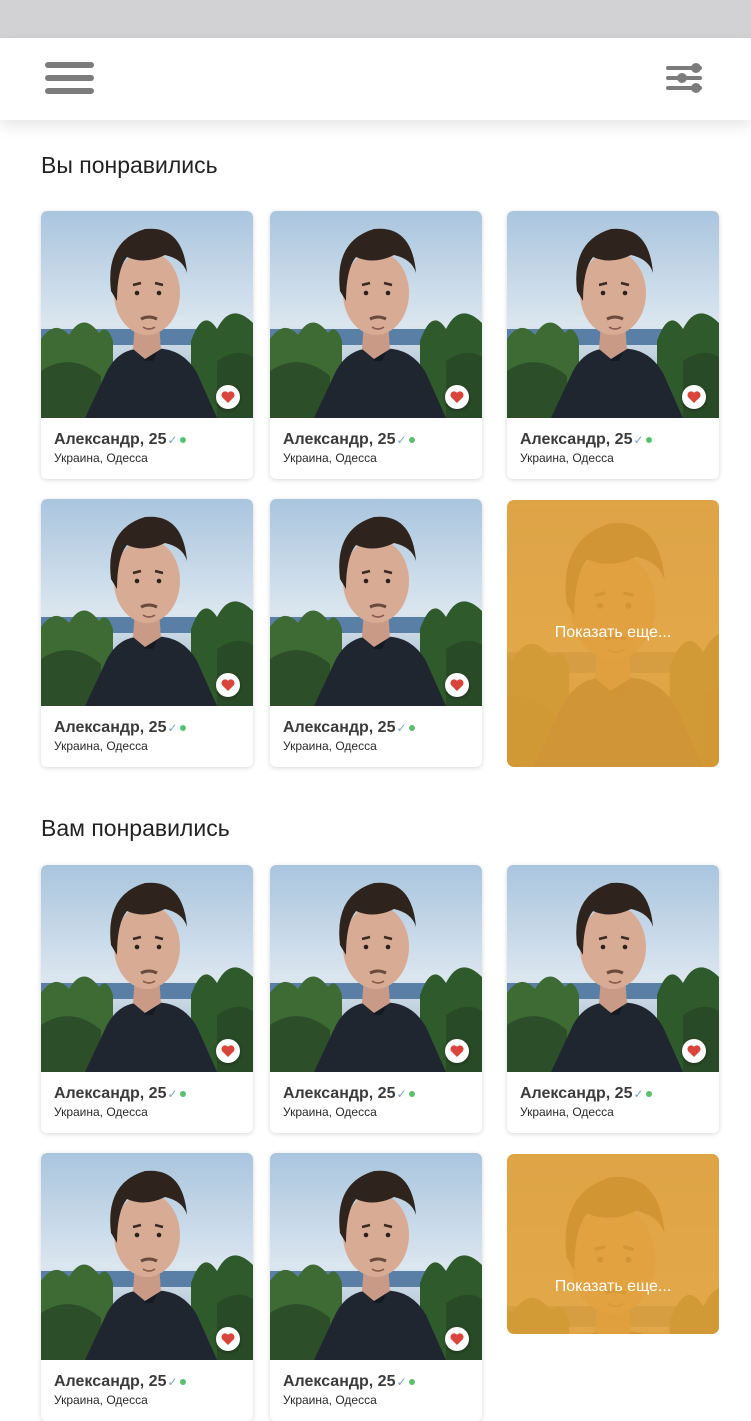 This screenshot has width=751, height=1421. I want to click on section-title-you-liked: Вам понравились, so click(135, 828).